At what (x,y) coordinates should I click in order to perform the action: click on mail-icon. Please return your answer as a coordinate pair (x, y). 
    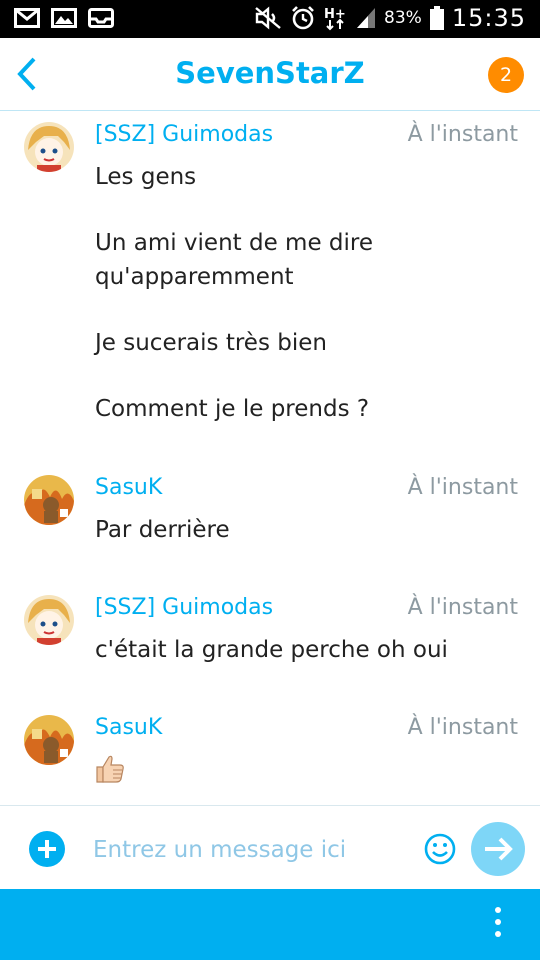
    Looking at the image, I should click on (27, 18).